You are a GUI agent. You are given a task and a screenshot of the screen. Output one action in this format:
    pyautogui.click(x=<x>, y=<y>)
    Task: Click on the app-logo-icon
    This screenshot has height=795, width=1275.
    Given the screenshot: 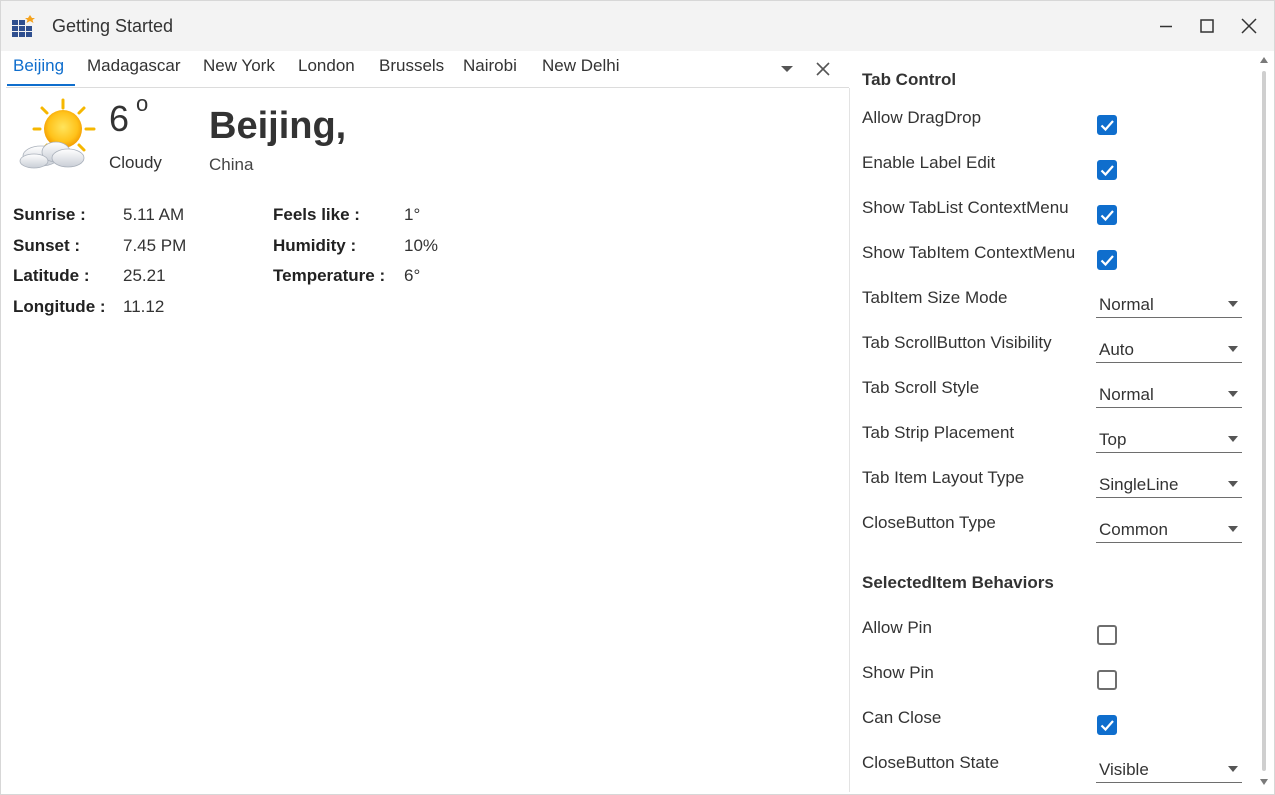 What is the action you would take?
    pyautogui.click(x=23, y=26)
    